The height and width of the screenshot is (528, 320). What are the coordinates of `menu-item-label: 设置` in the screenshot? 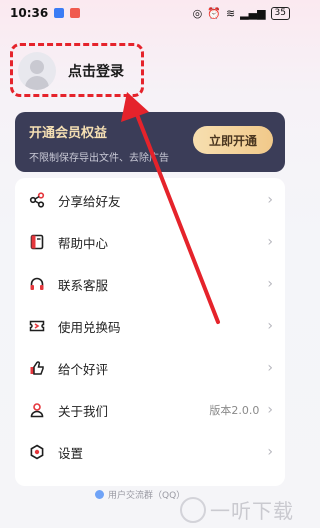 It's located at (71, 453).